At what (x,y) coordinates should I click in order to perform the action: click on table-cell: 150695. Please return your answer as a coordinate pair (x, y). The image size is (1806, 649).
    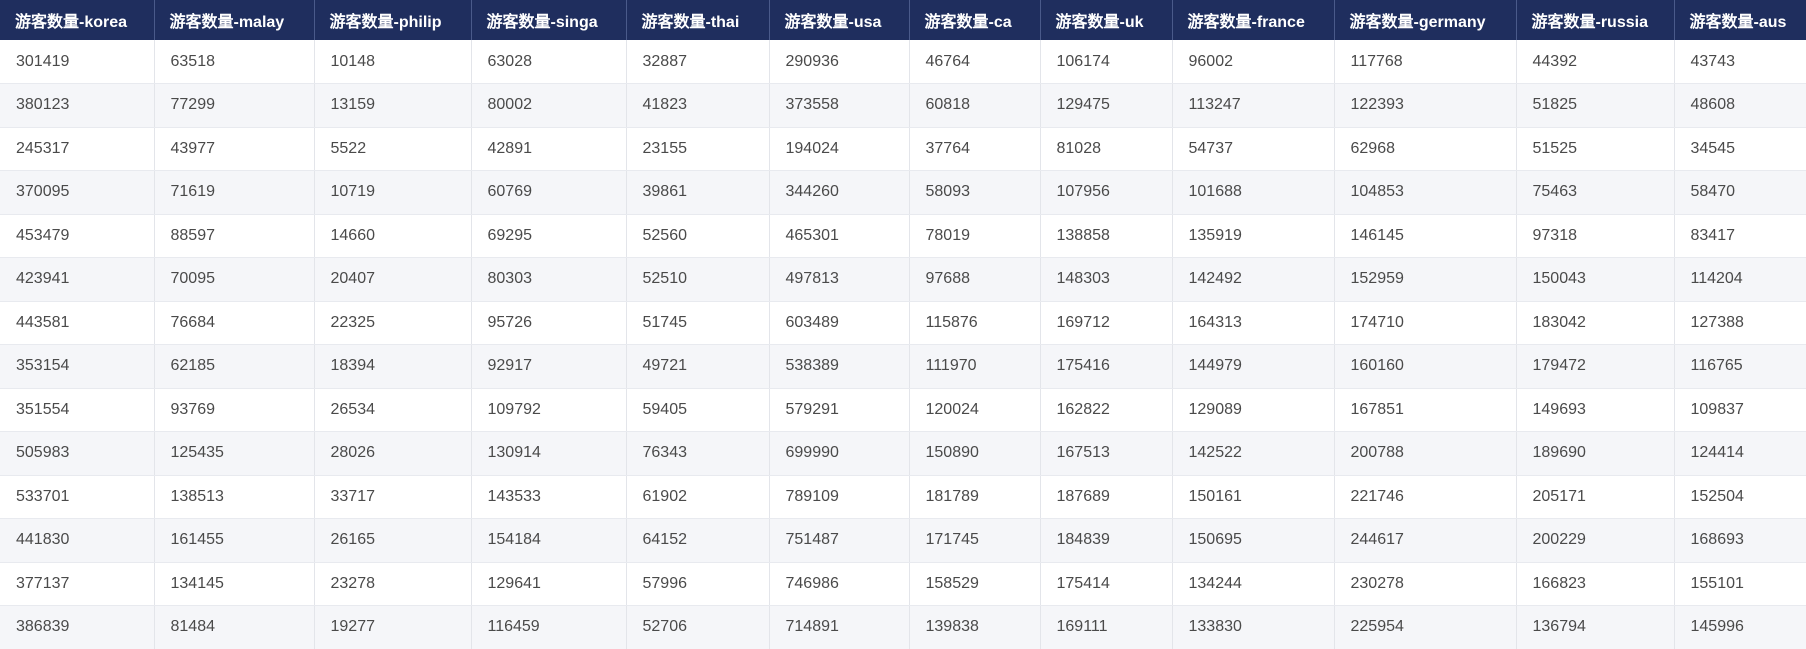
    Looking at the image, I should click on (1253, 540).